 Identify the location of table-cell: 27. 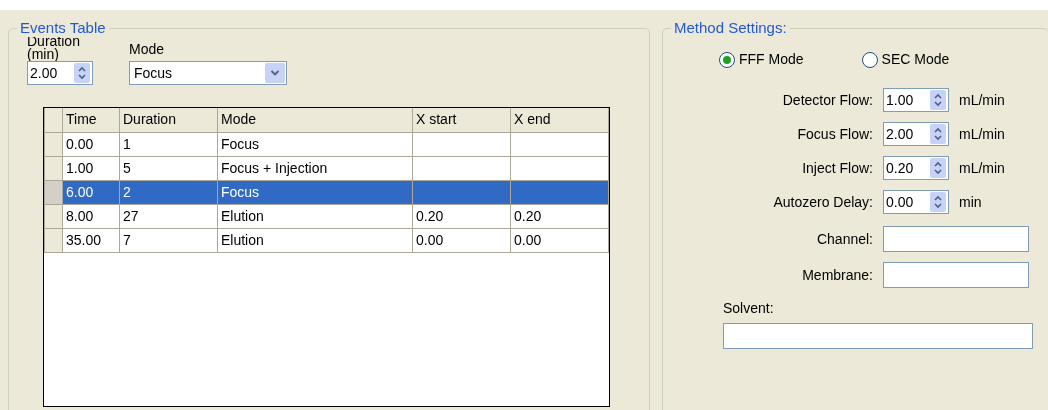
(168, 216).